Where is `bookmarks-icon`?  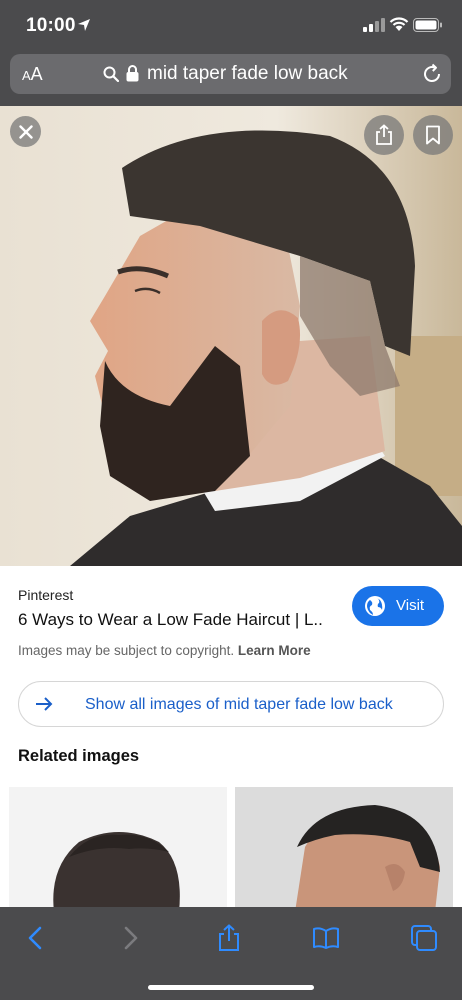 bookmarks-icon is located at coordinates (326, 938).